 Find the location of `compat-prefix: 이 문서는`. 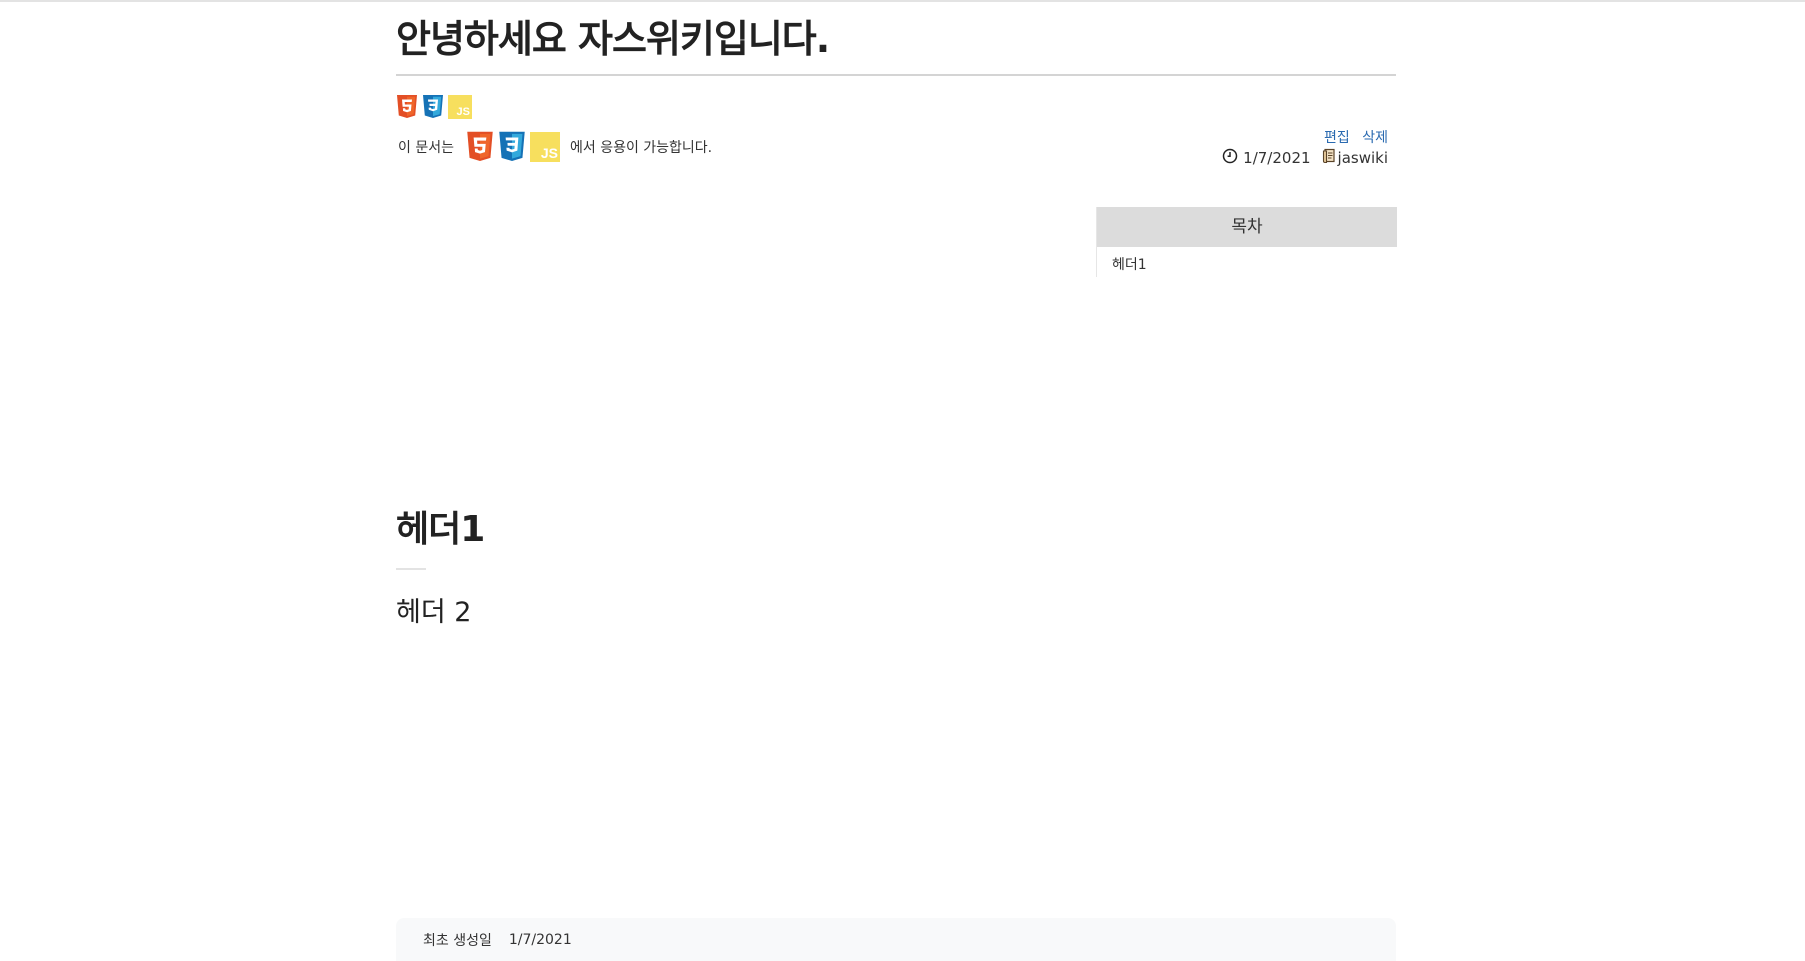

compat-prefix: 이 문서는 is located at coordinates (426, 148).